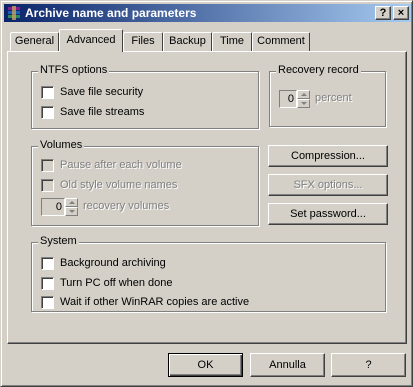  What do you see at coordinates (143, 41) in the screenshot?
I see `tab-files: Files` at bounding box center [143, 41].